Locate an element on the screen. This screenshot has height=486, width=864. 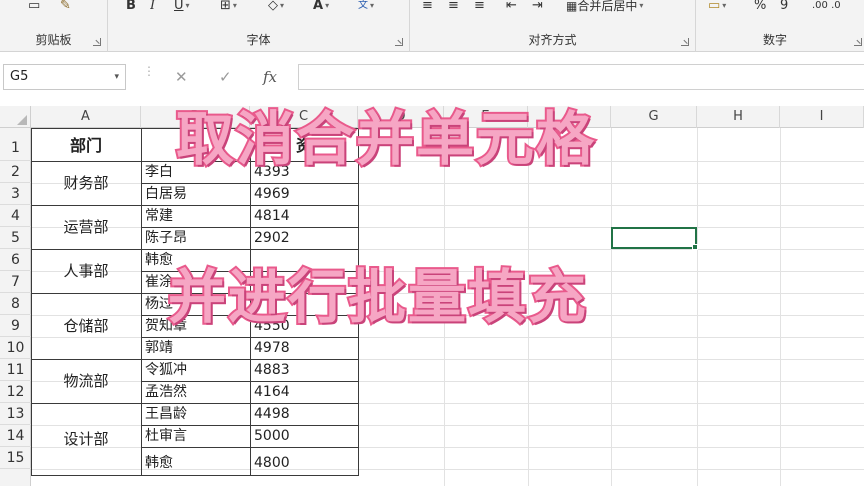
chevron-down-icon: ▾ is located at coordinates (116, 77).